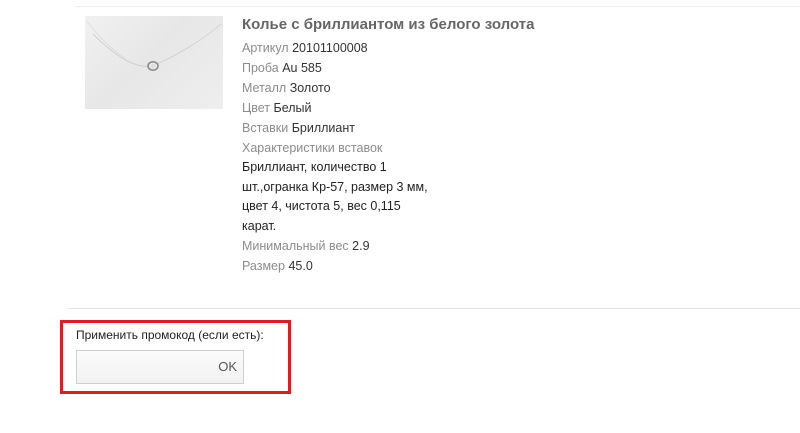 The image size is (800, 433). Describe the element at coordinates (392, 246) in the screenshot. I see `attr-min-weight: Минимальный вес 2.9` at that location.